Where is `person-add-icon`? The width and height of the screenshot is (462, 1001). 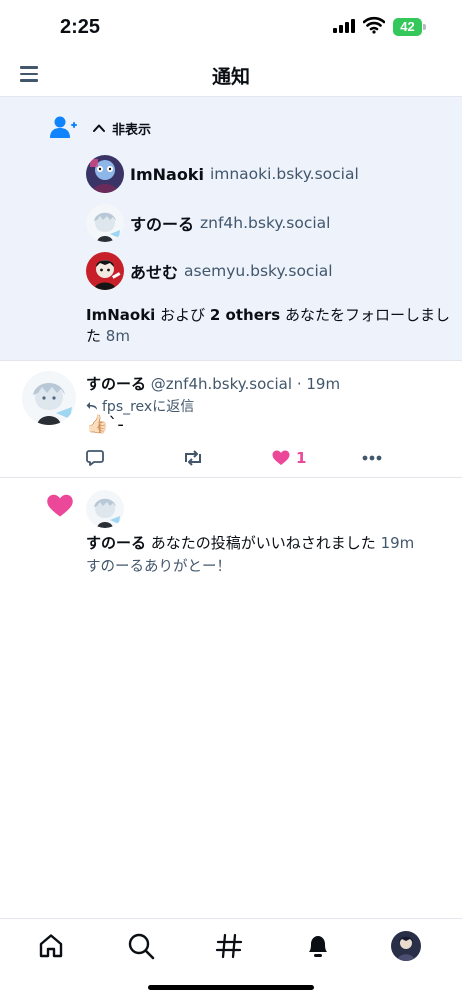 person-add-icon is located at coordinates (63, 127).